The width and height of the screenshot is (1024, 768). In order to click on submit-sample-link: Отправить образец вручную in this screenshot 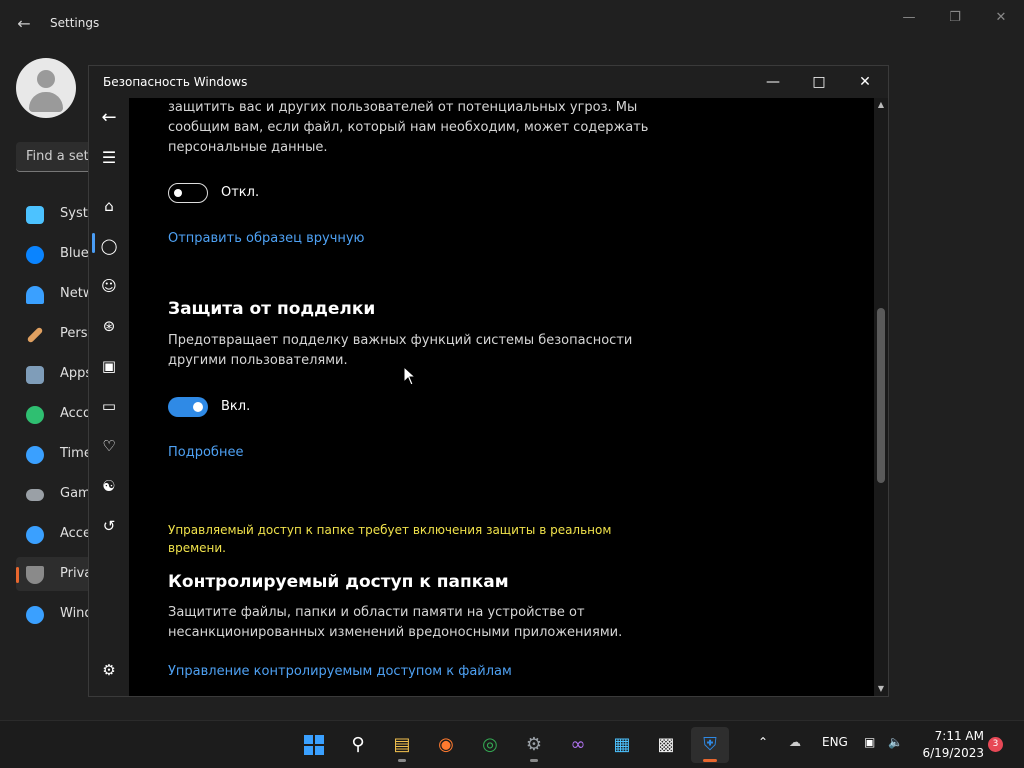, I will do `click(266, 238)`.